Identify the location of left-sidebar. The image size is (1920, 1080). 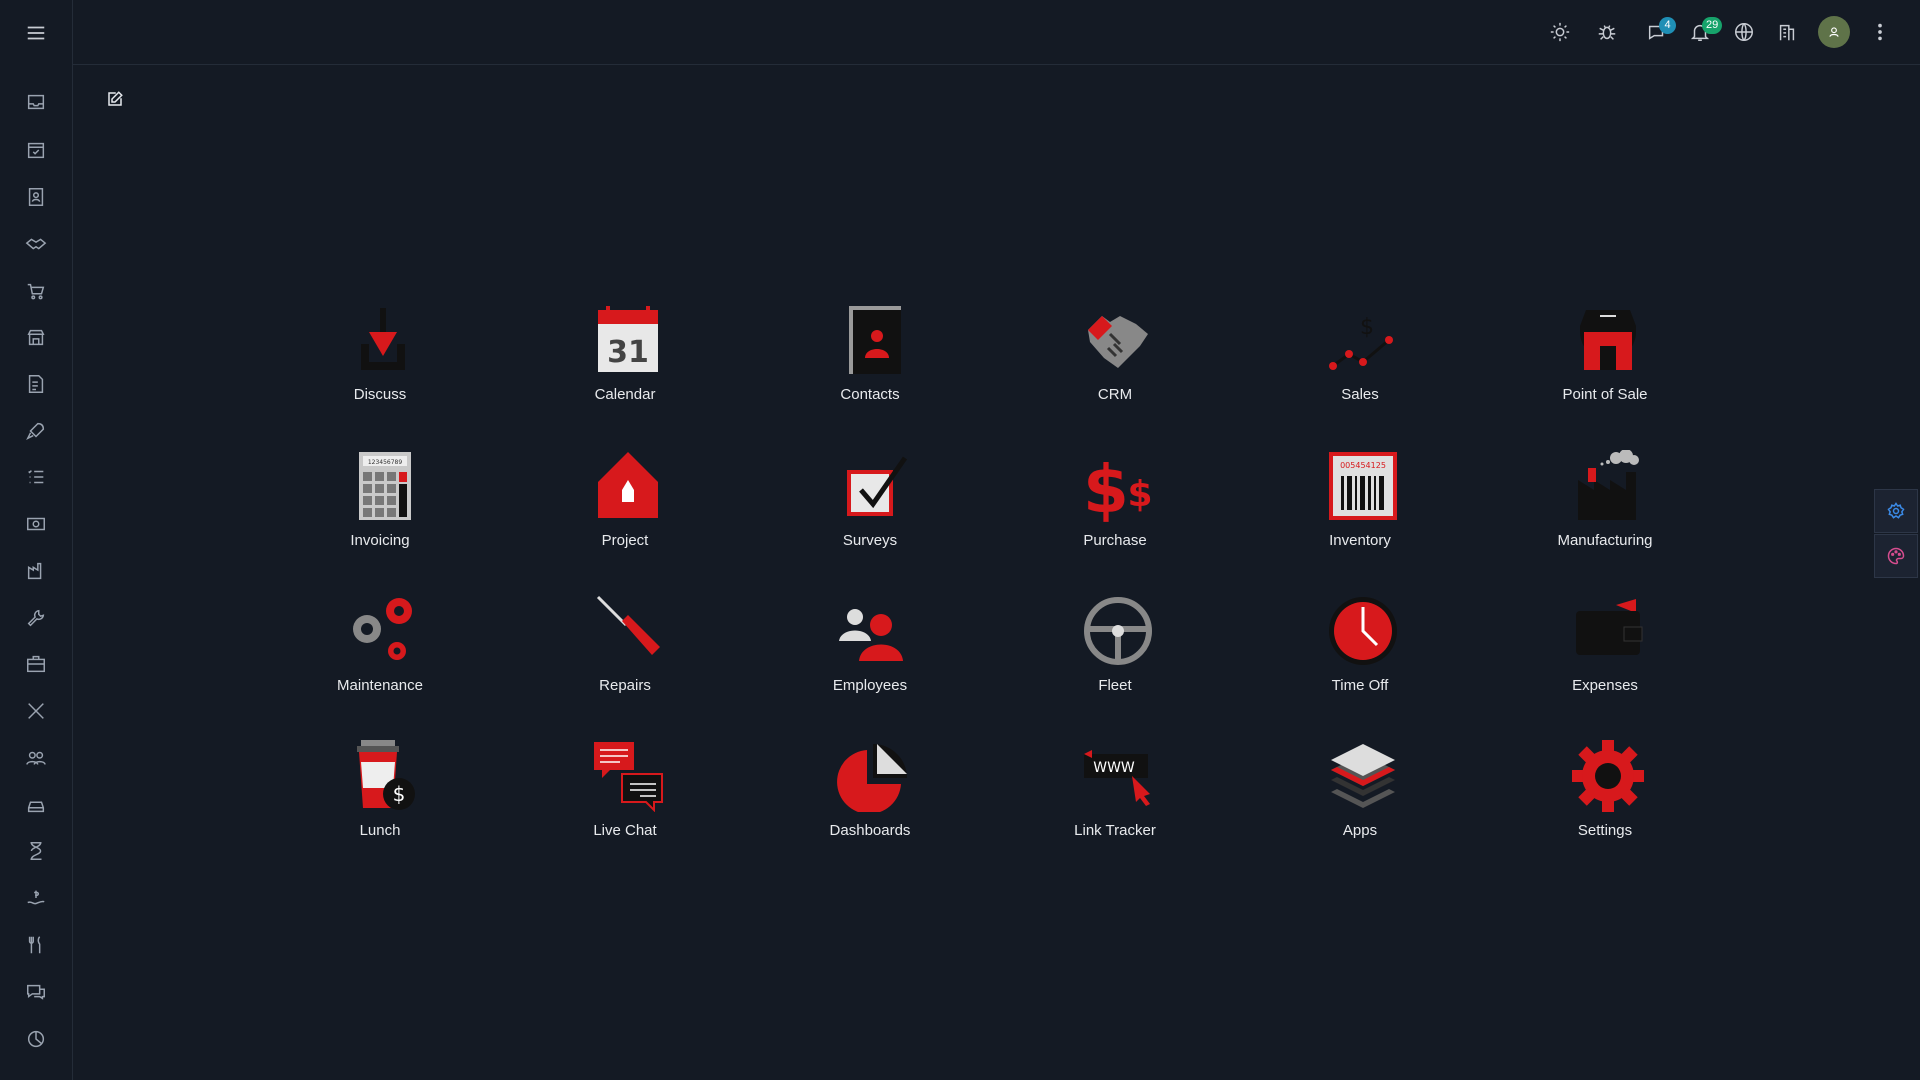
(36, 540).